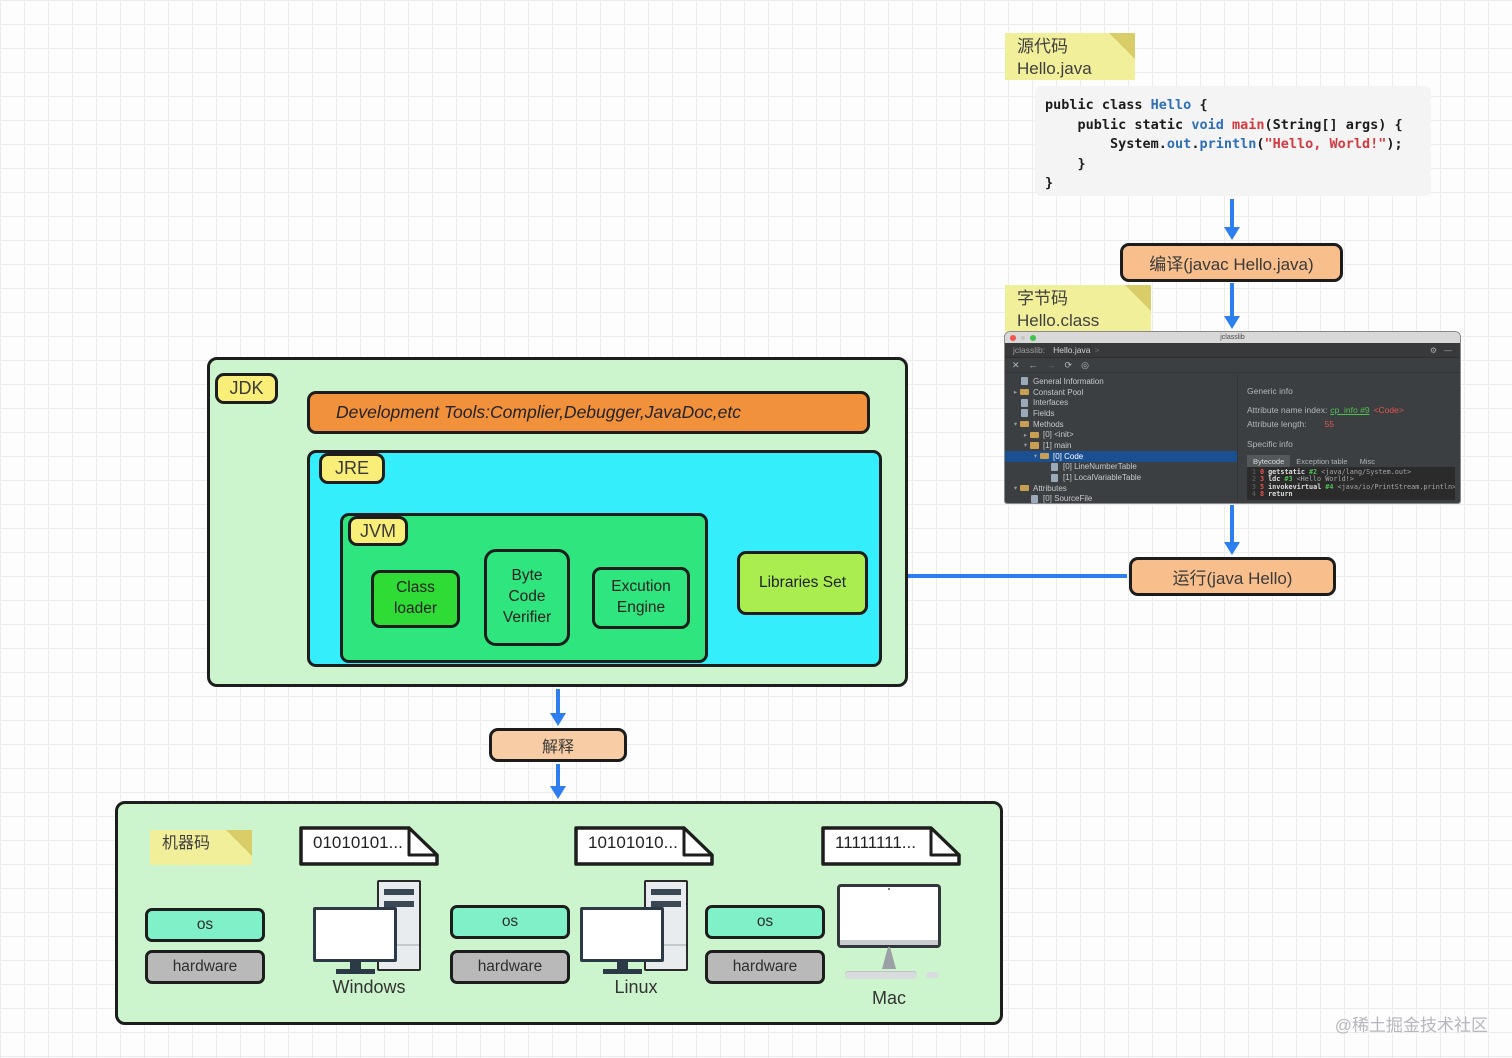  What do you see at coordinates (1069, 365) in the screenshot?
I see `reload-icon: ⟳` at bounding box center [1069, 365].